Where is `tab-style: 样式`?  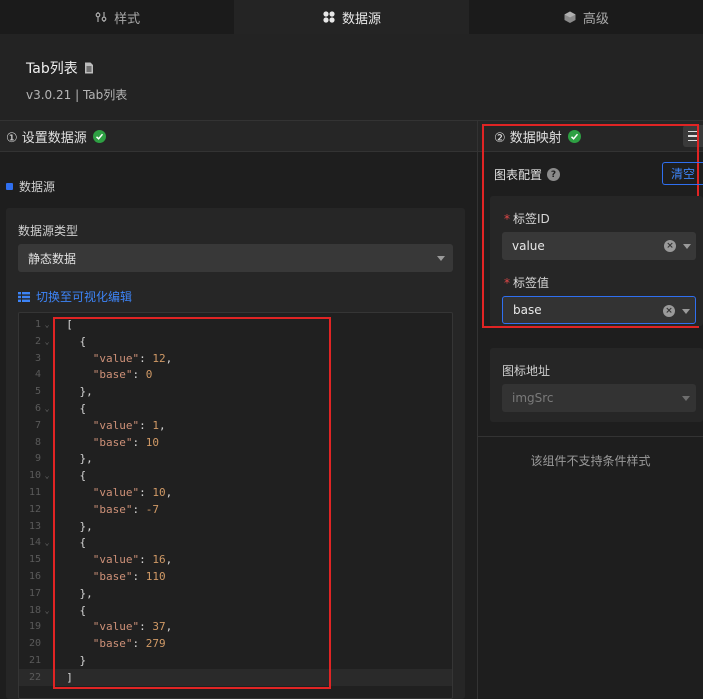
tab-style: 样式 is located at coordinates (117, 17).